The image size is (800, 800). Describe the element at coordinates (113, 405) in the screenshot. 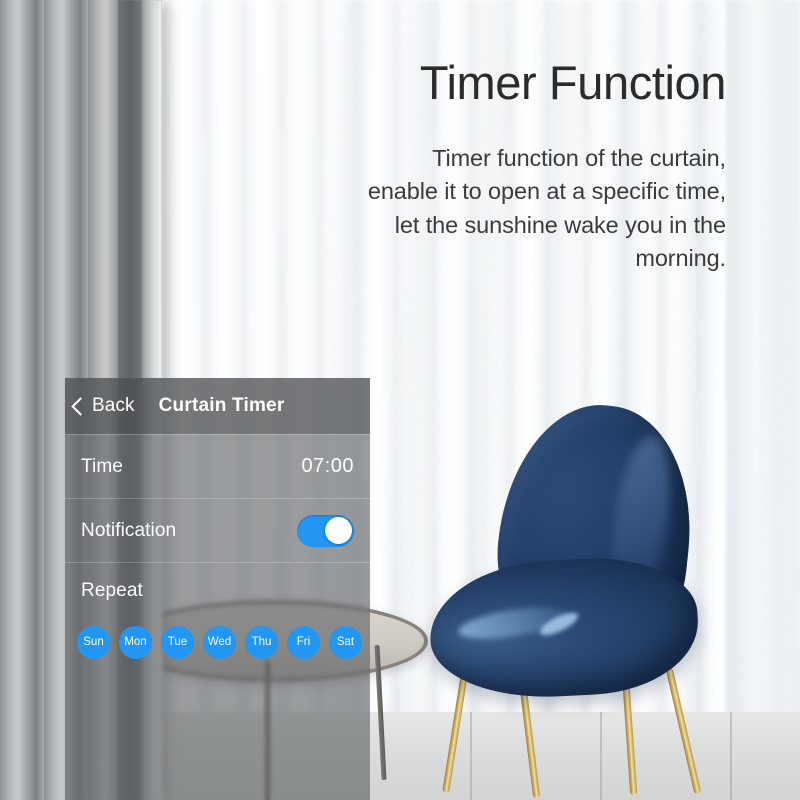

I see `back-button-label: Back` at that location.